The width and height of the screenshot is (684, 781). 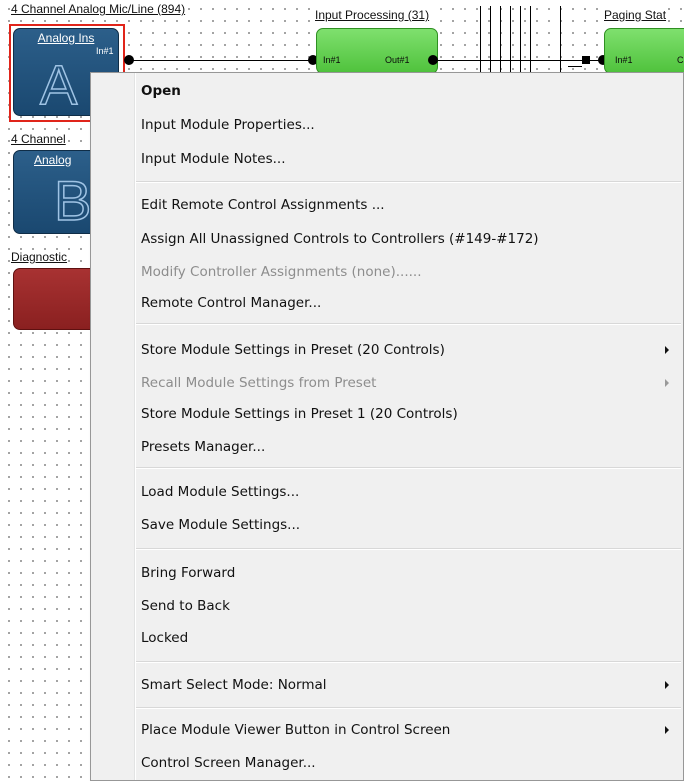 What do you see at coordinates (38, 139) in the screenshot?
I see `module-title-analog-b: 4 Channel` at bounding box center [38, 139].